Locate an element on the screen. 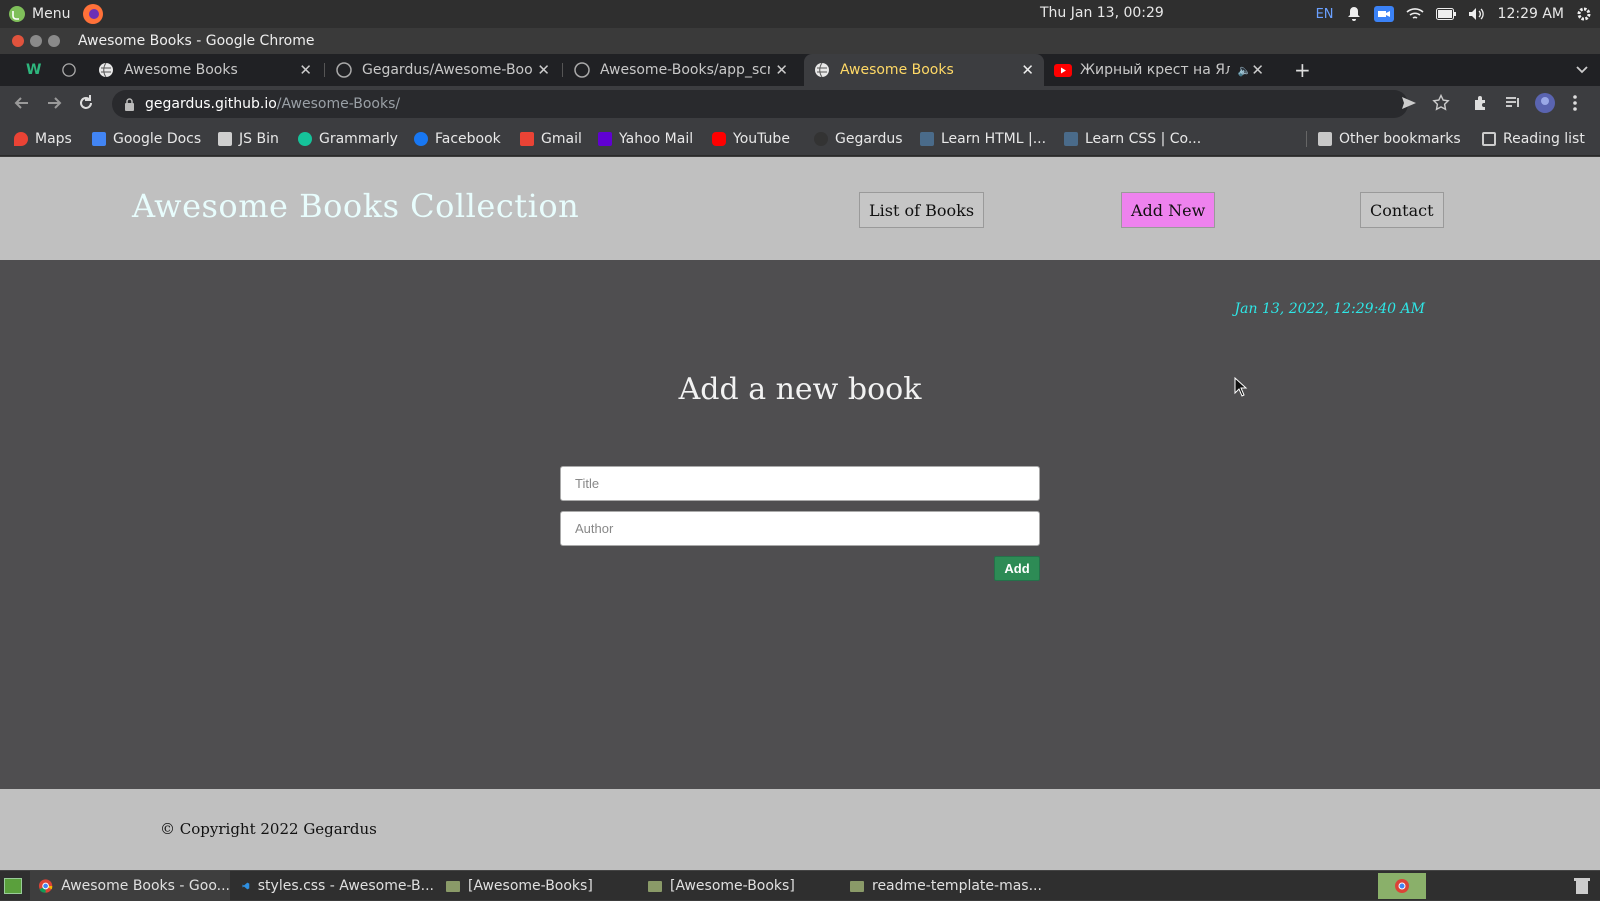  firefox-icon is located at coordinates (93, 14).